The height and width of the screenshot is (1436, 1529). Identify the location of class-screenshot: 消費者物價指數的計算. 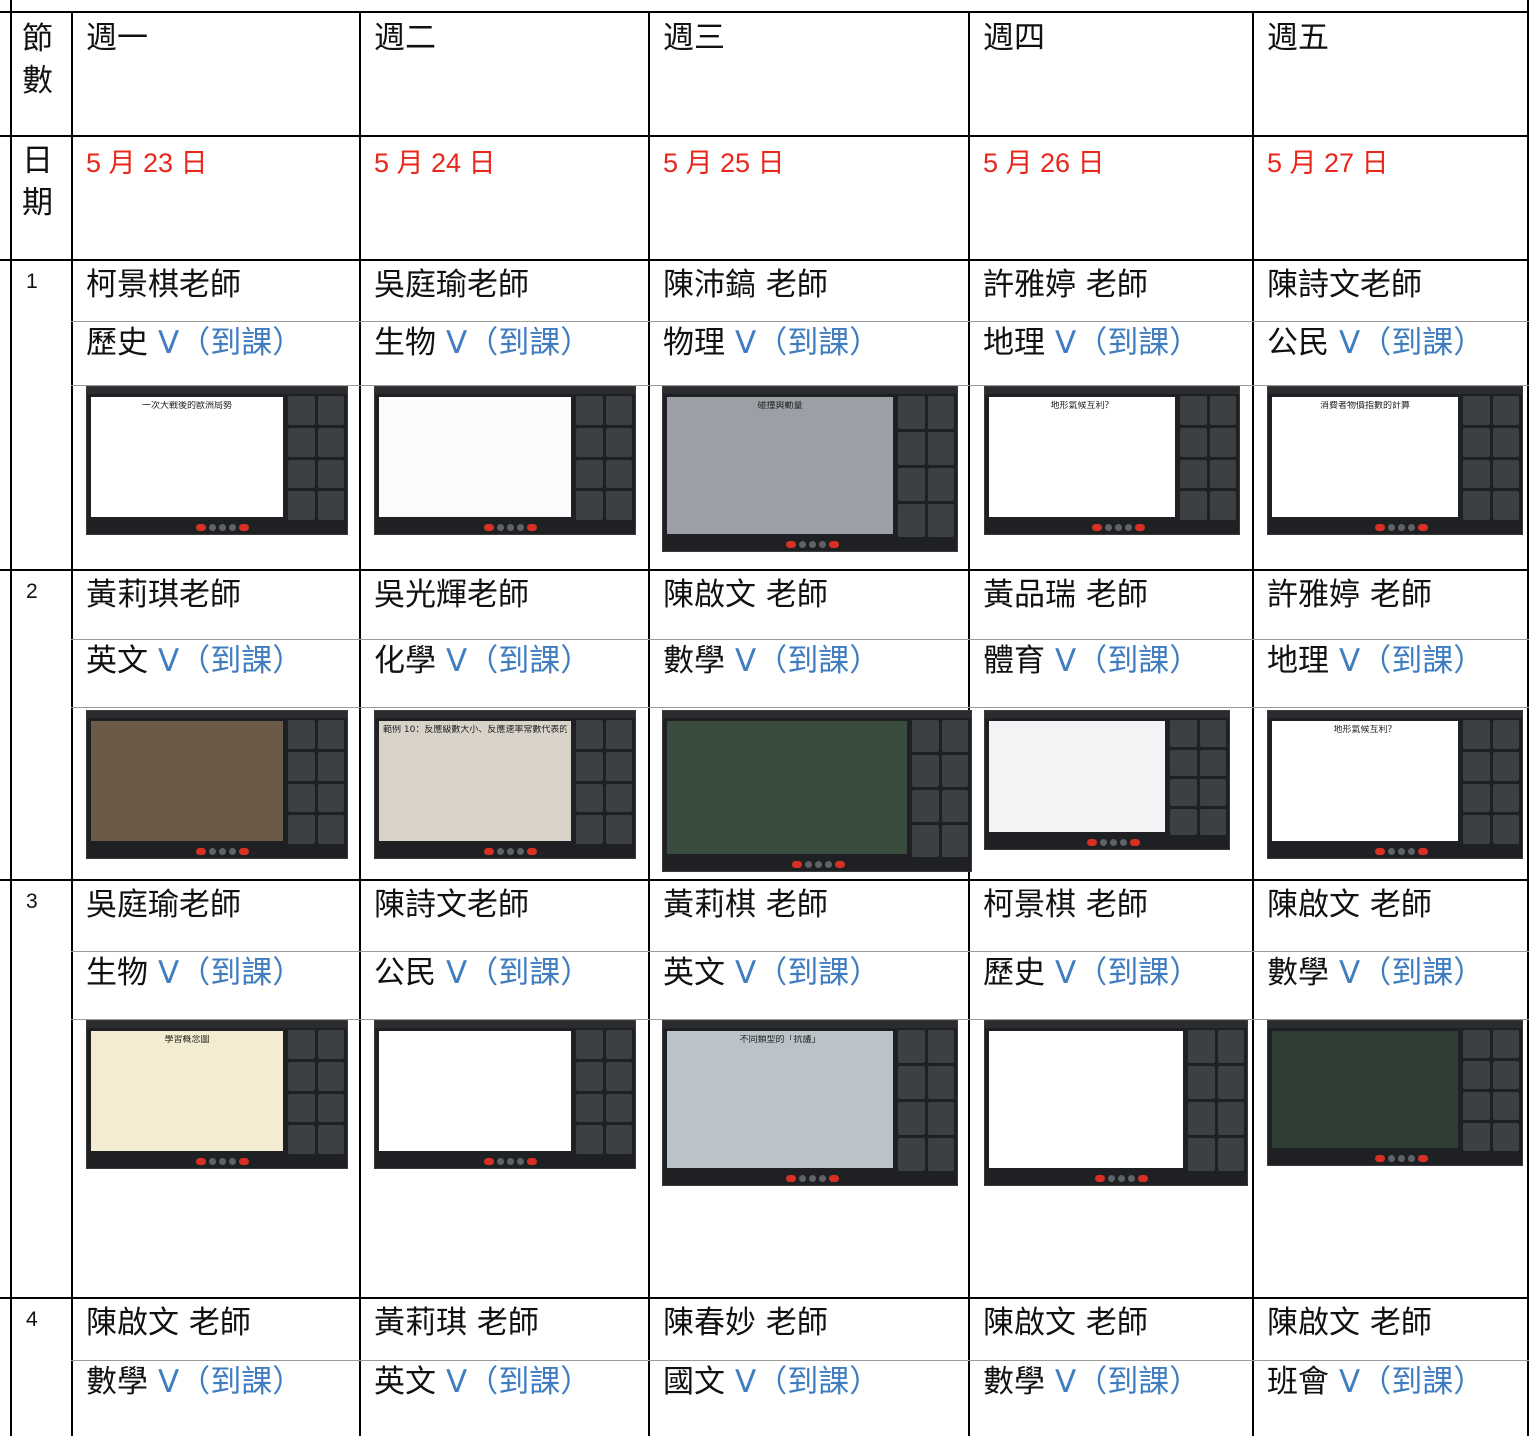
(1395, 460).